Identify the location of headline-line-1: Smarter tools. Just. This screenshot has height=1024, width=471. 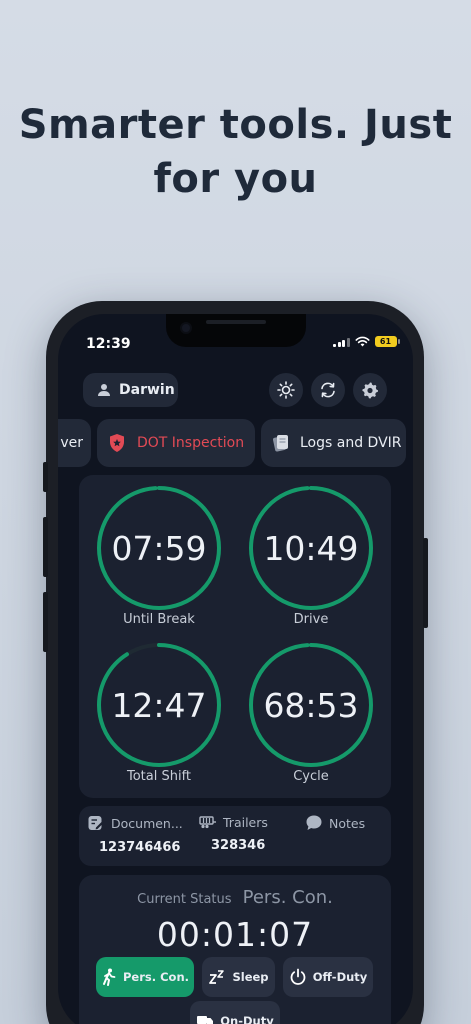
(235, 125).